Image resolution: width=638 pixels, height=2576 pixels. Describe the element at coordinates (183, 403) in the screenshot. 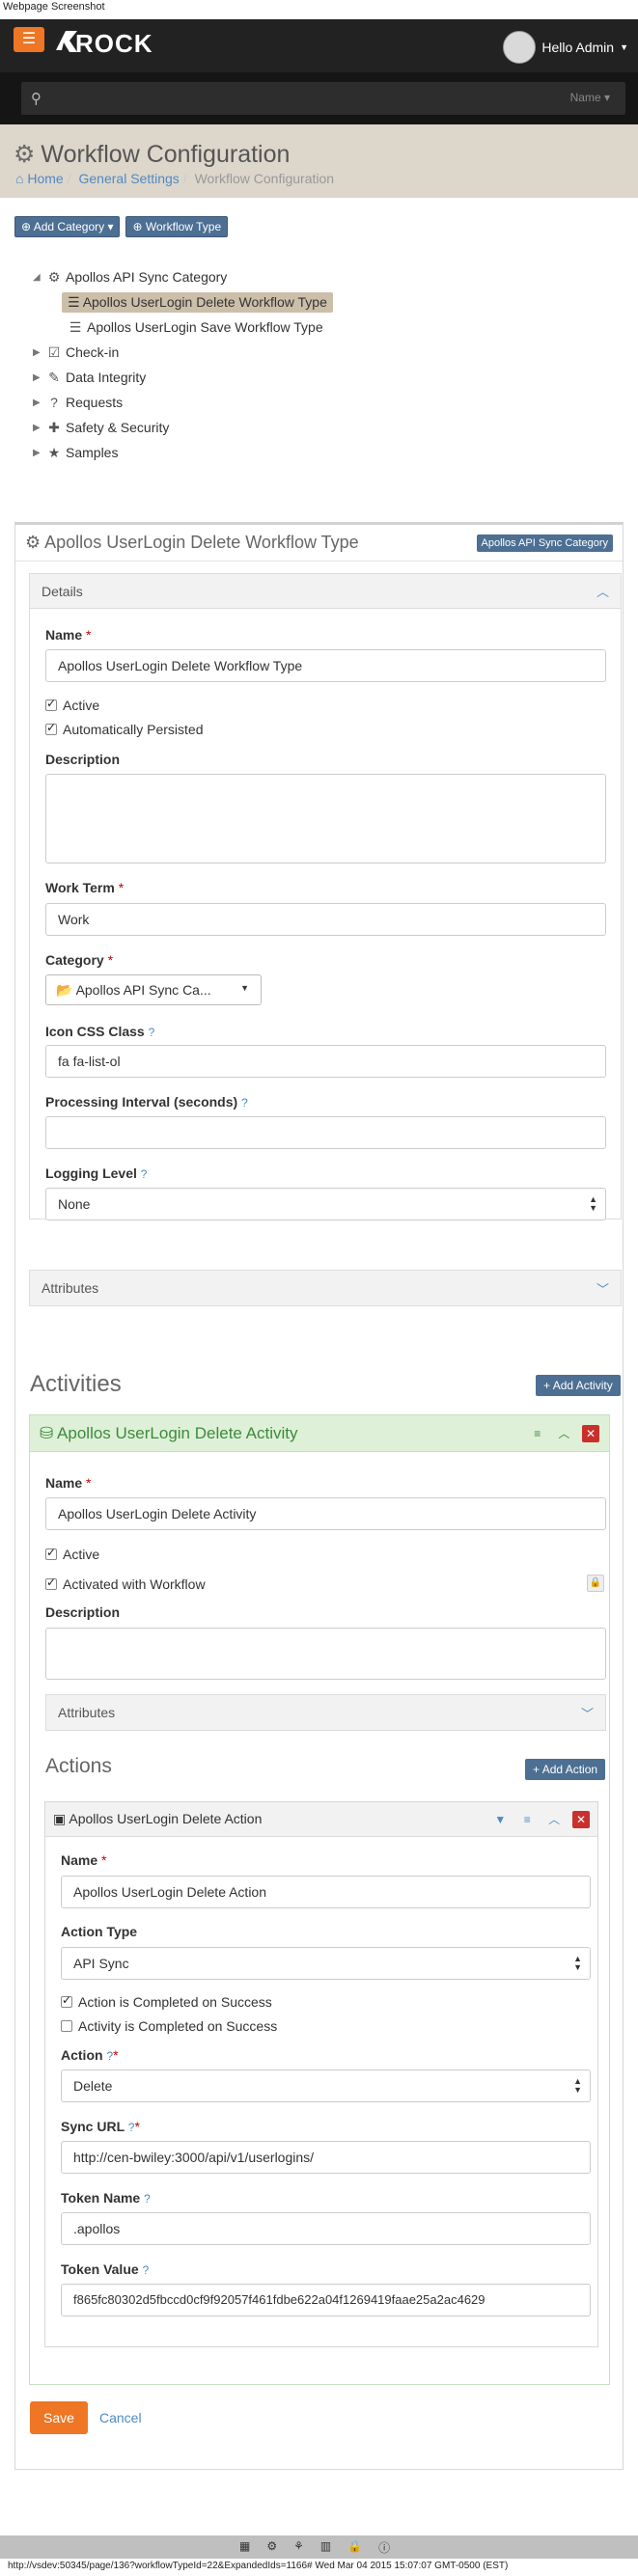

I see `tree-node-requests: ▶ ? Requests` at that location.